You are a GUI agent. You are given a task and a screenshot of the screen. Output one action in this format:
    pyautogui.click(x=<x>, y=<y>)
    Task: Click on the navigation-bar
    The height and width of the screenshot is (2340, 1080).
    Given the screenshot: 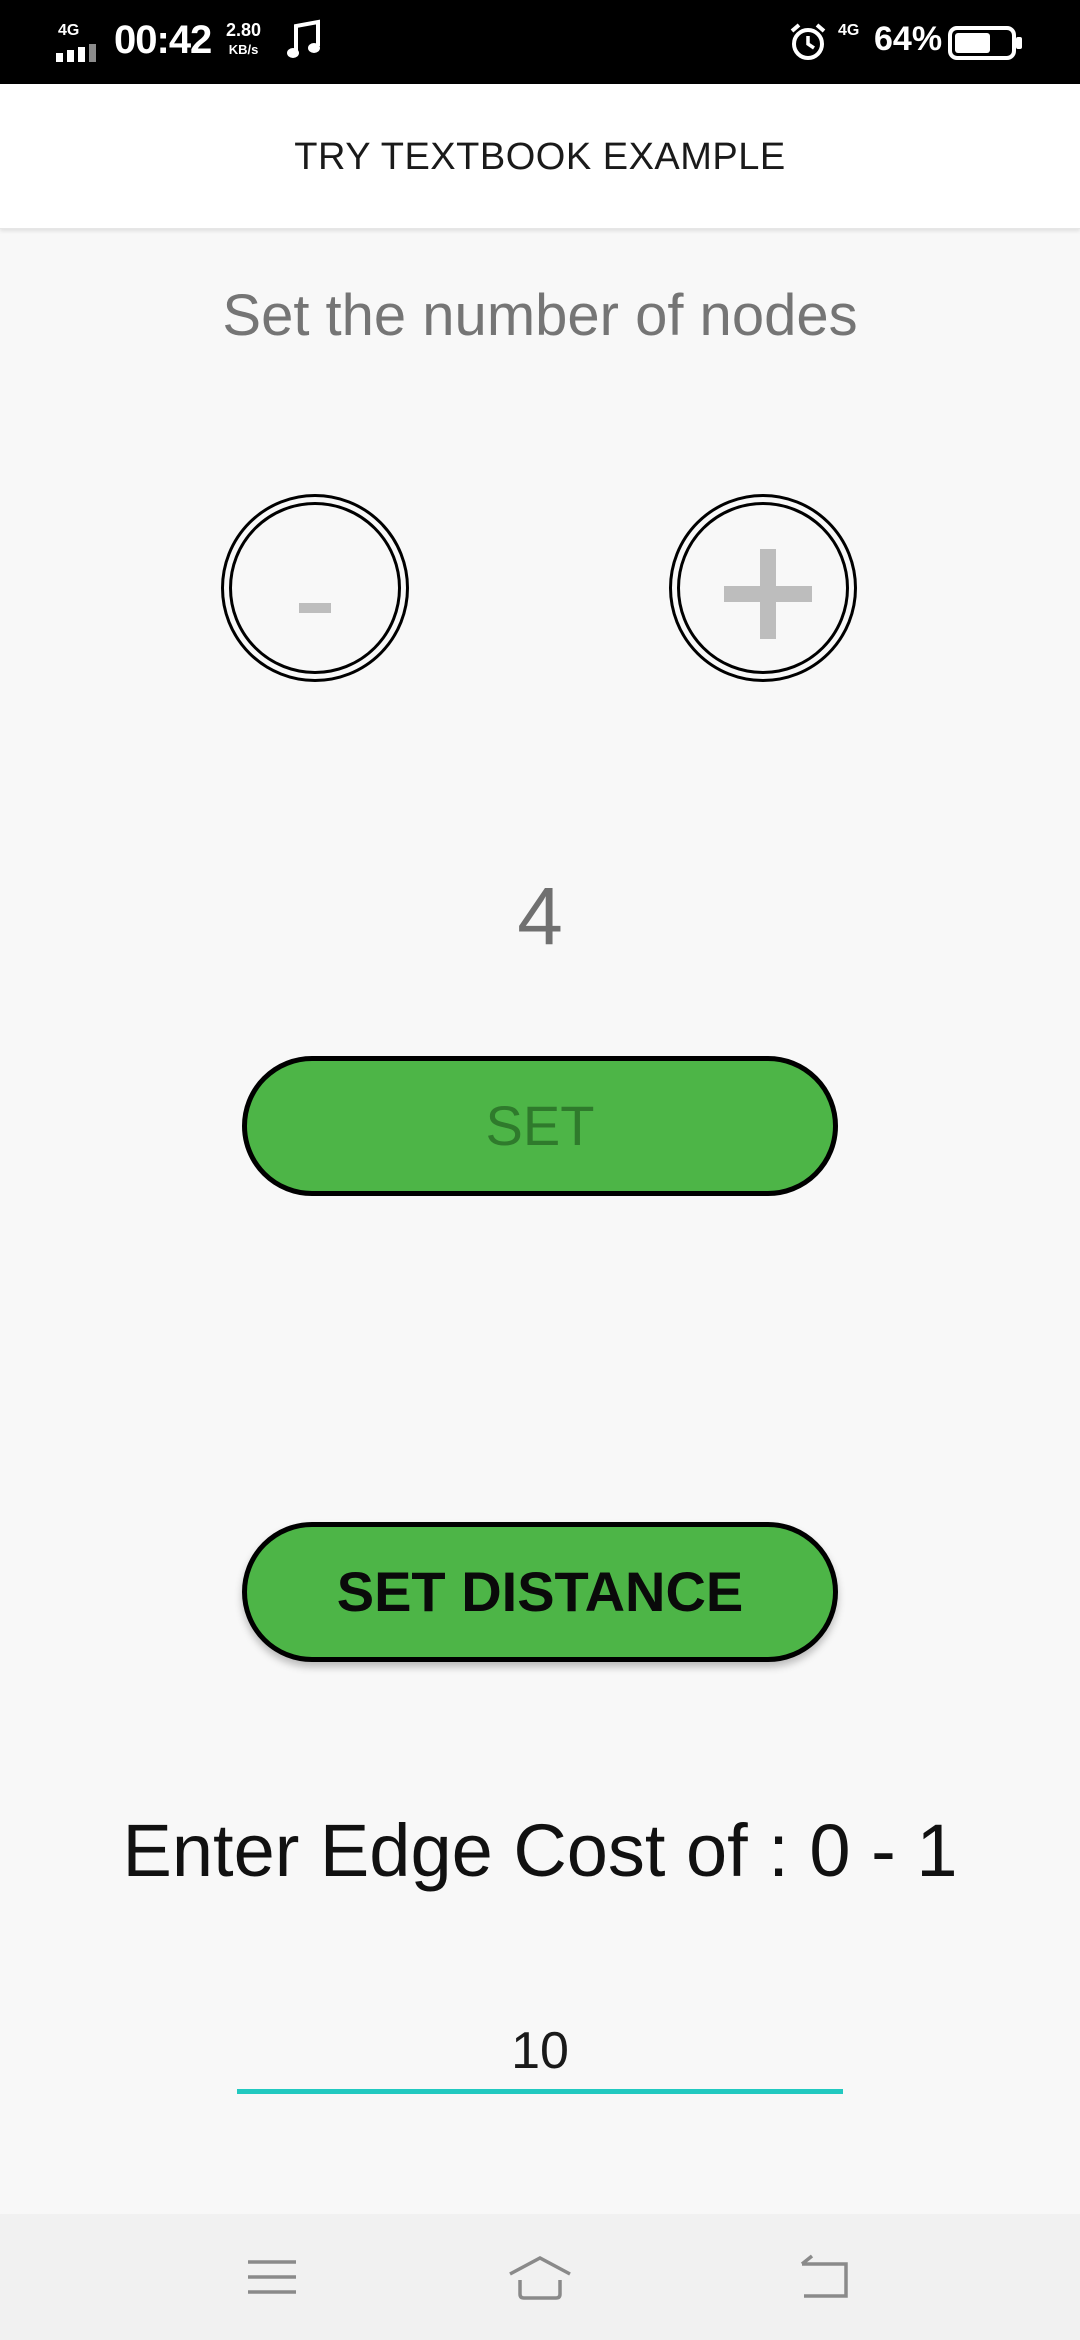 What is the action you would take?
    pyautogui.click(x=540, y=2277)
    